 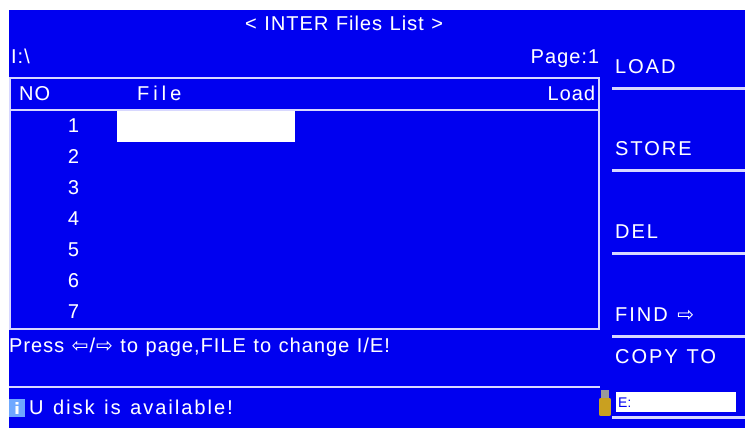 What do you see at coordinates (572, 93) in the screenshot?
I see `column-header: Load` at bounding box center [572, 93].